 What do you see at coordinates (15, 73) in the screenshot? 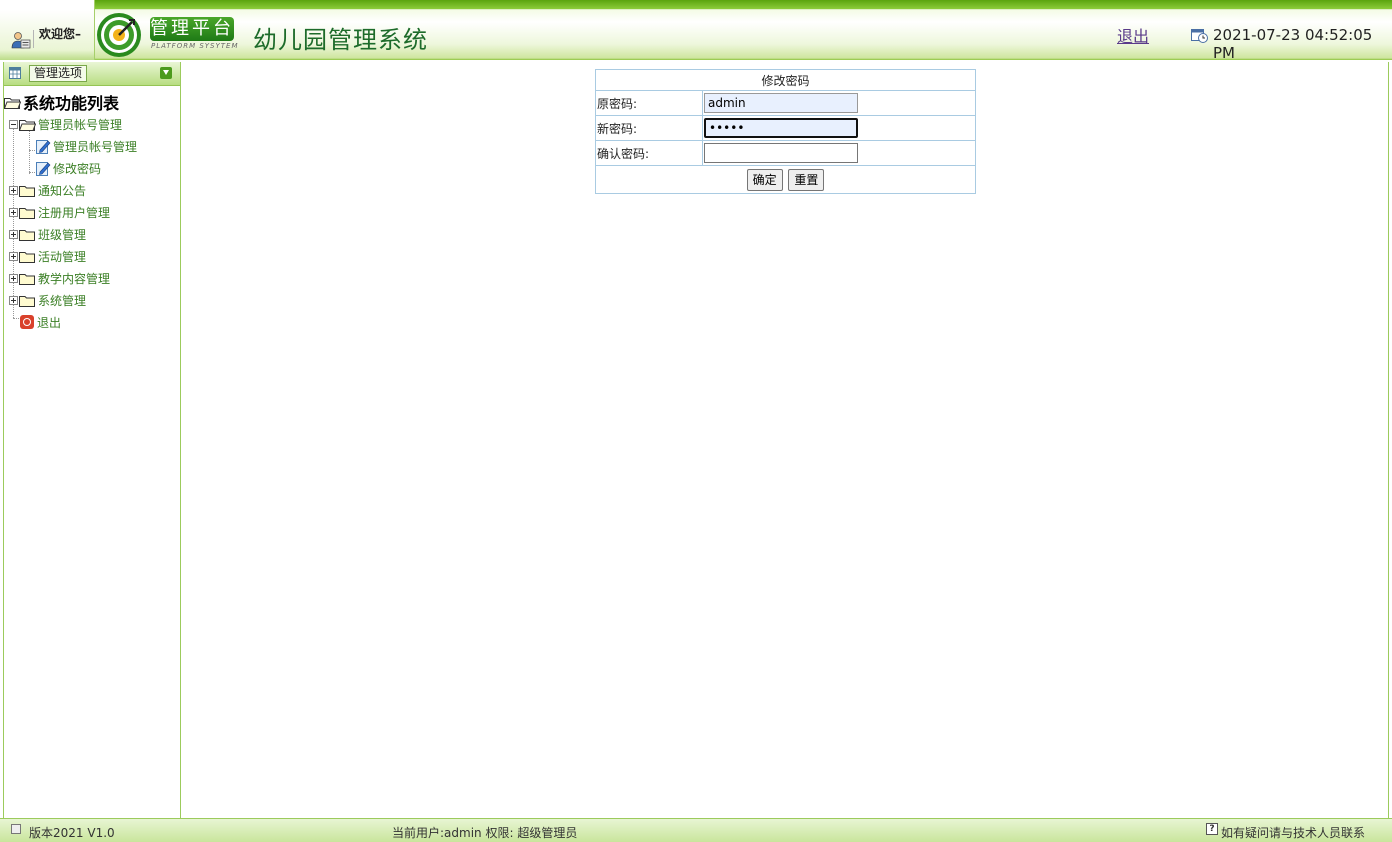
I see `table-icon` at bounding box center [15, 73].